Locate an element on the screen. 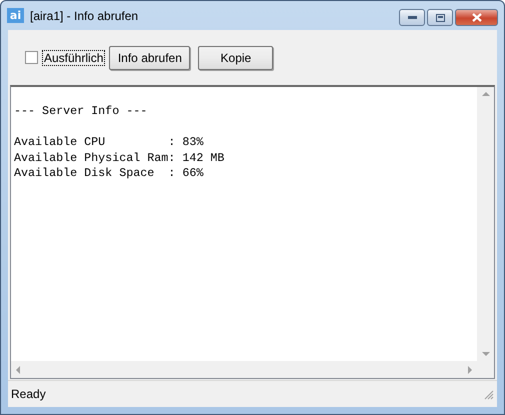  scroll-left-icon is located at coordinates (18, 370).